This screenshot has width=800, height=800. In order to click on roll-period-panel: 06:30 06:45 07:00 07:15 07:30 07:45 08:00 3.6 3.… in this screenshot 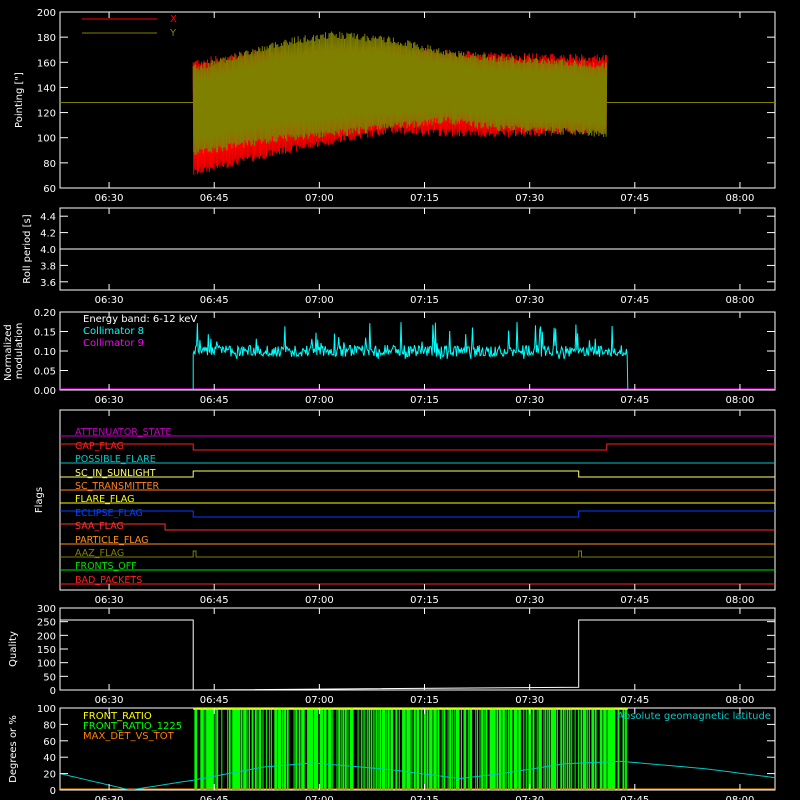, I will do `click(399, 256)`.